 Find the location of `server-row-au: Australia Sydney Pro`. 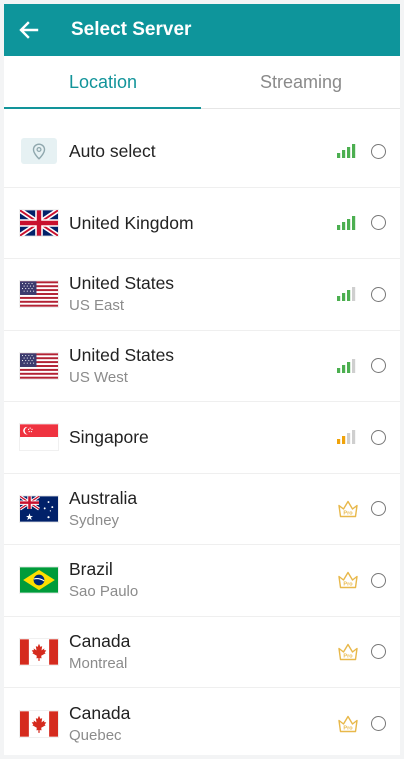

server-row-au: Australia Sydney Pro is located at coordinates (202, 509).